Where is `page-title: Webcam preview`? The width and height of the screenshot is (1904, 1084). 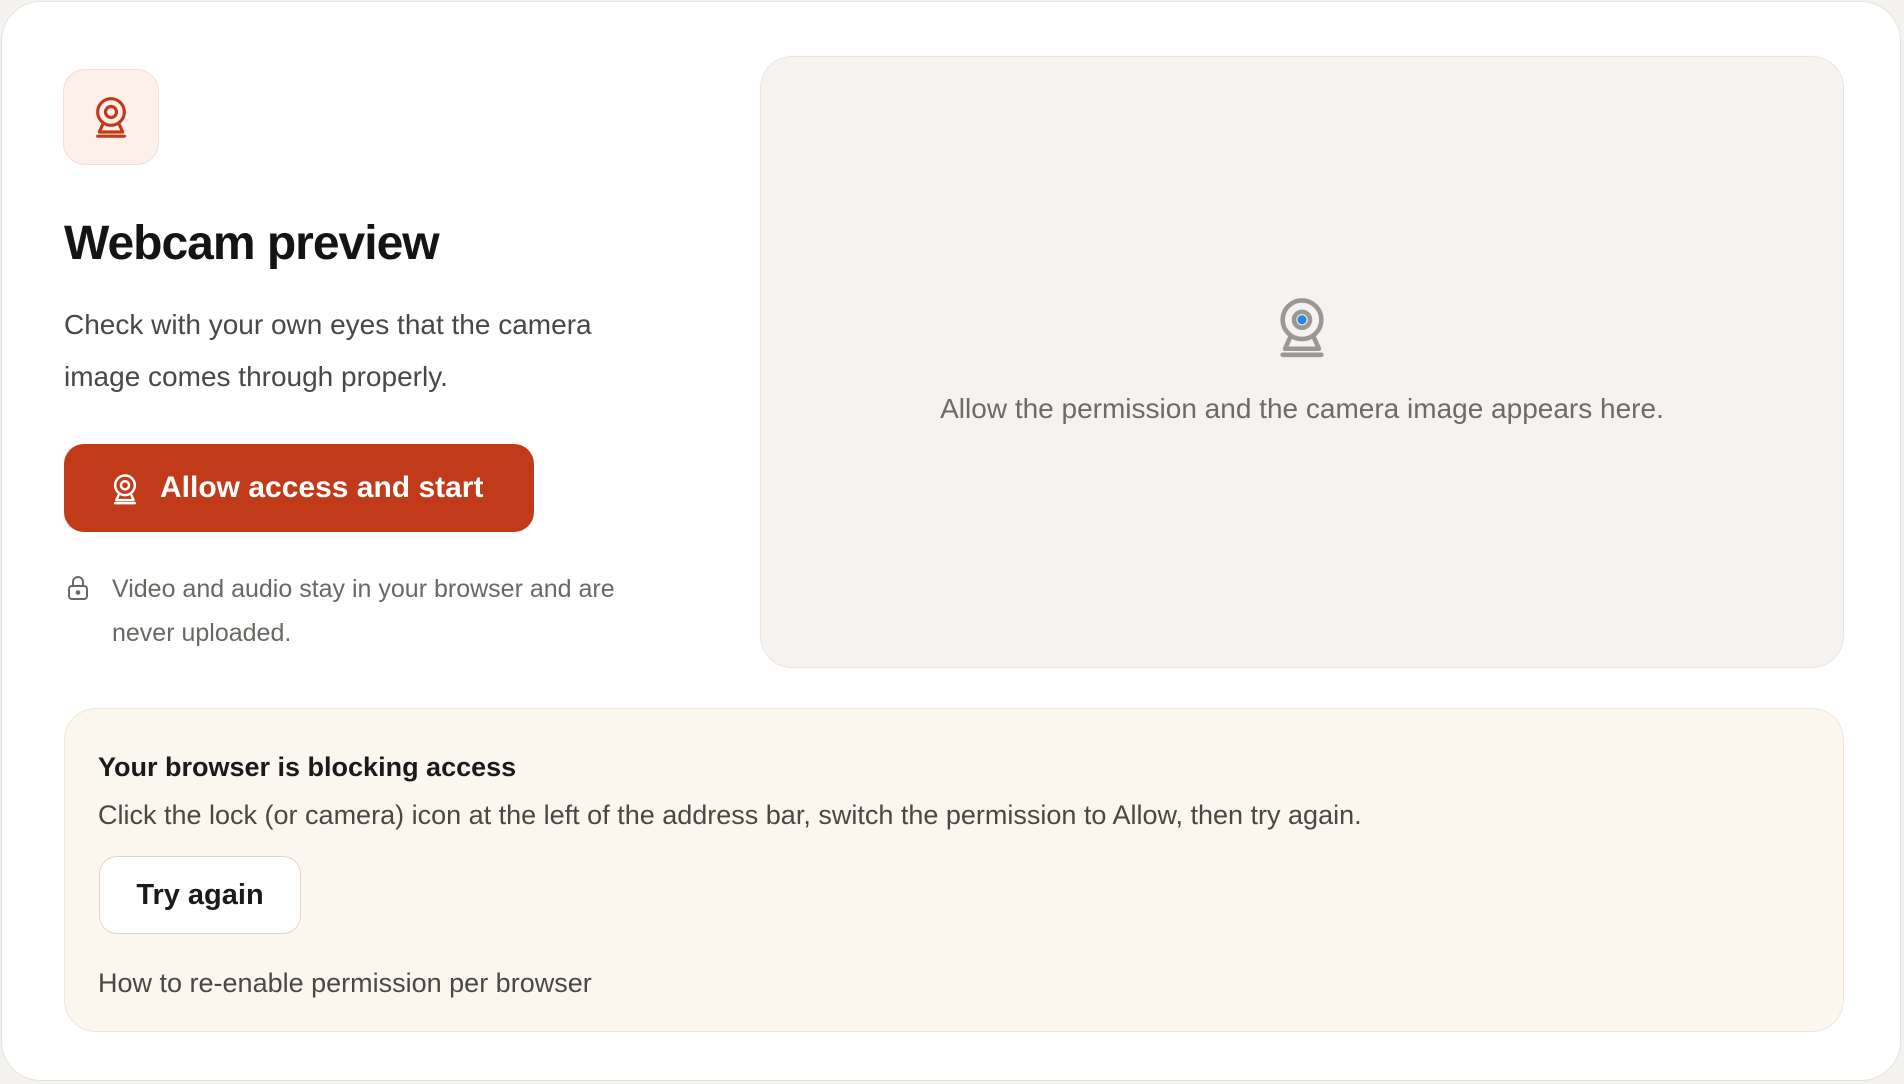 page-title: Webcam preview is located at coordinates (252, 243).